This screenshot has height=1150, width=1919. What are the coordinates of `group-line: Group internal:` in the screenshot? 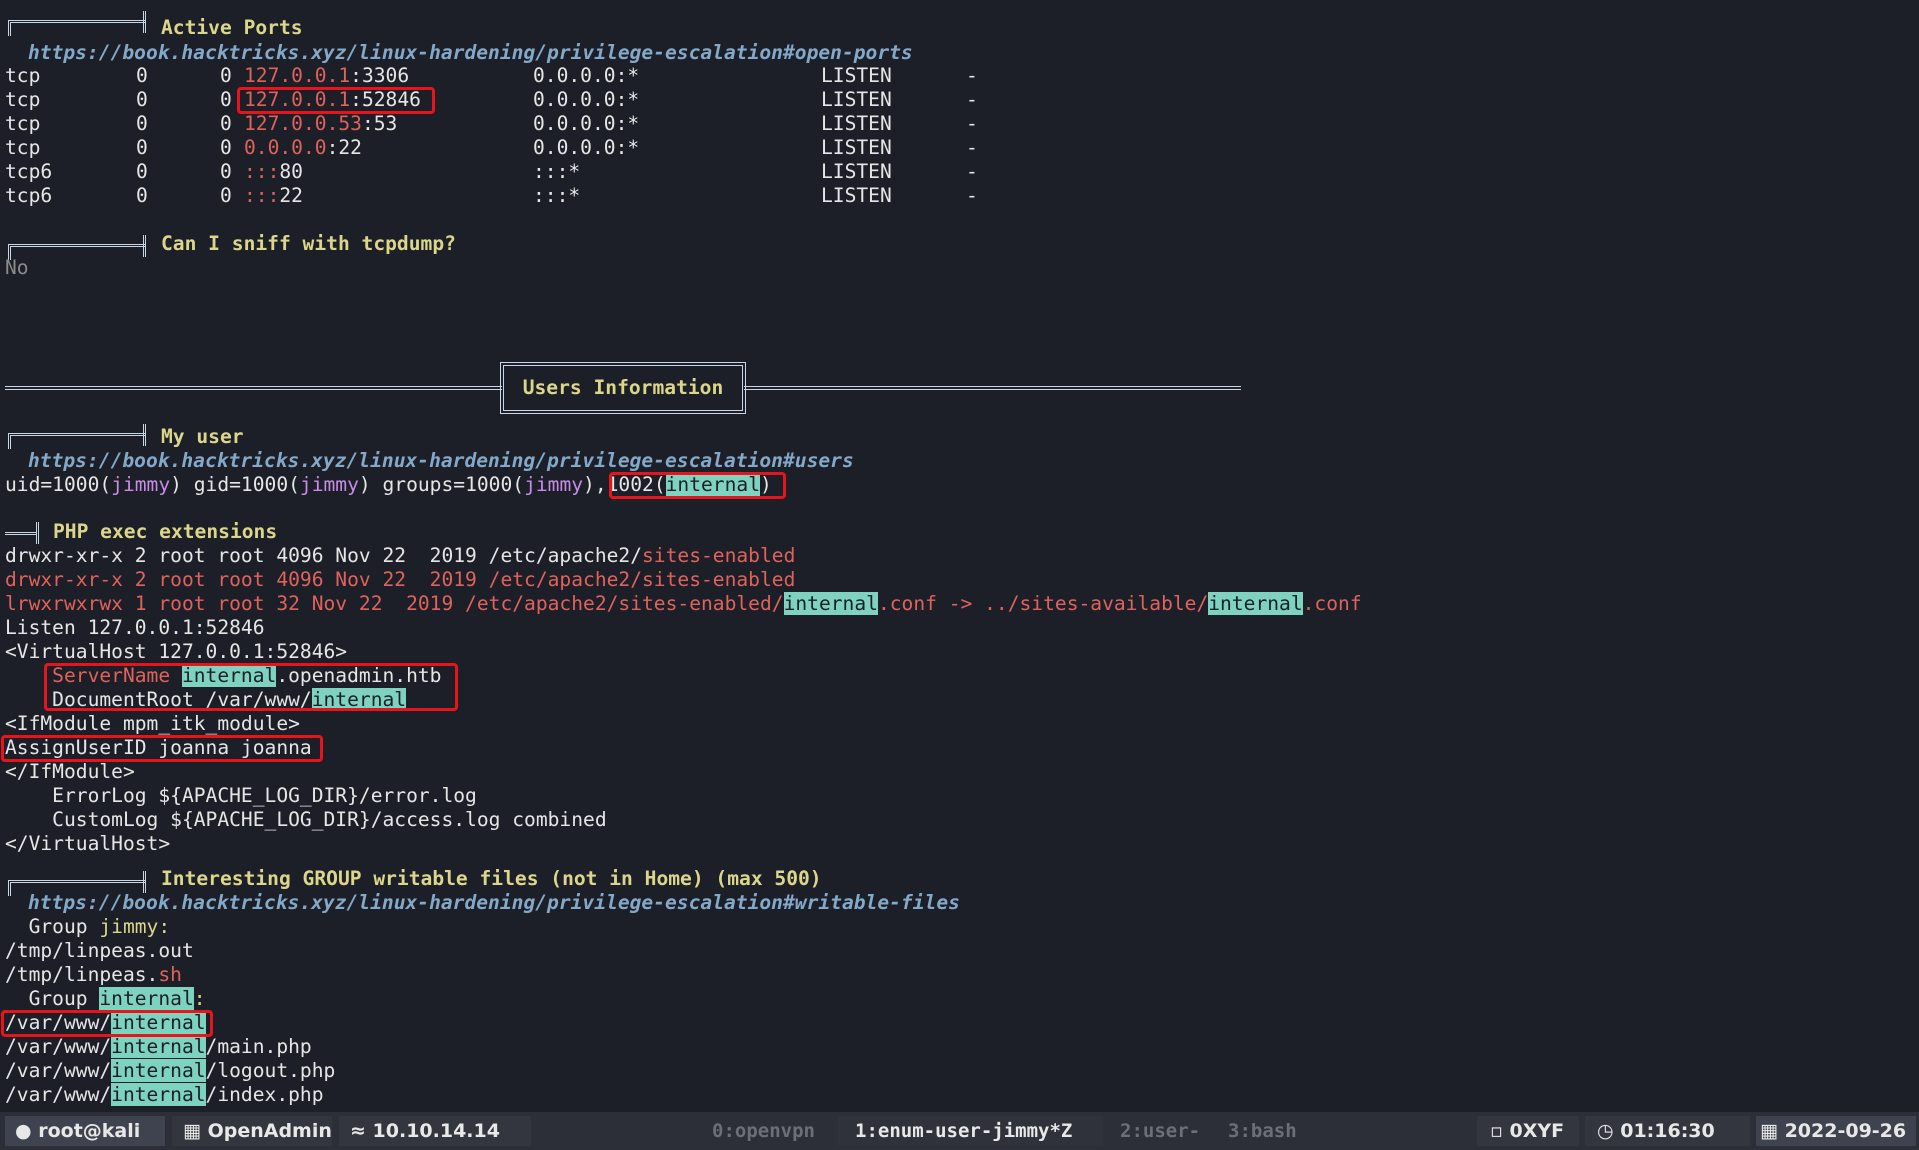 It's located at (105, 998).